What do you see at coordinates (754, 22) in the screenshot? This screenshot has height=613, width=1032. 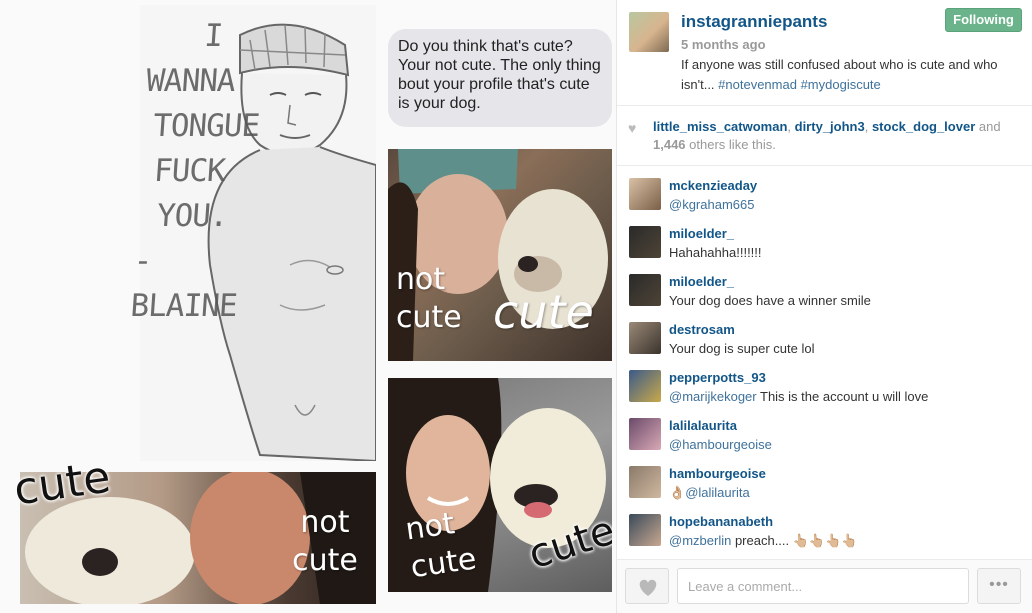 I see `author-username: instagranniepants` at bounding box center [754, 22].